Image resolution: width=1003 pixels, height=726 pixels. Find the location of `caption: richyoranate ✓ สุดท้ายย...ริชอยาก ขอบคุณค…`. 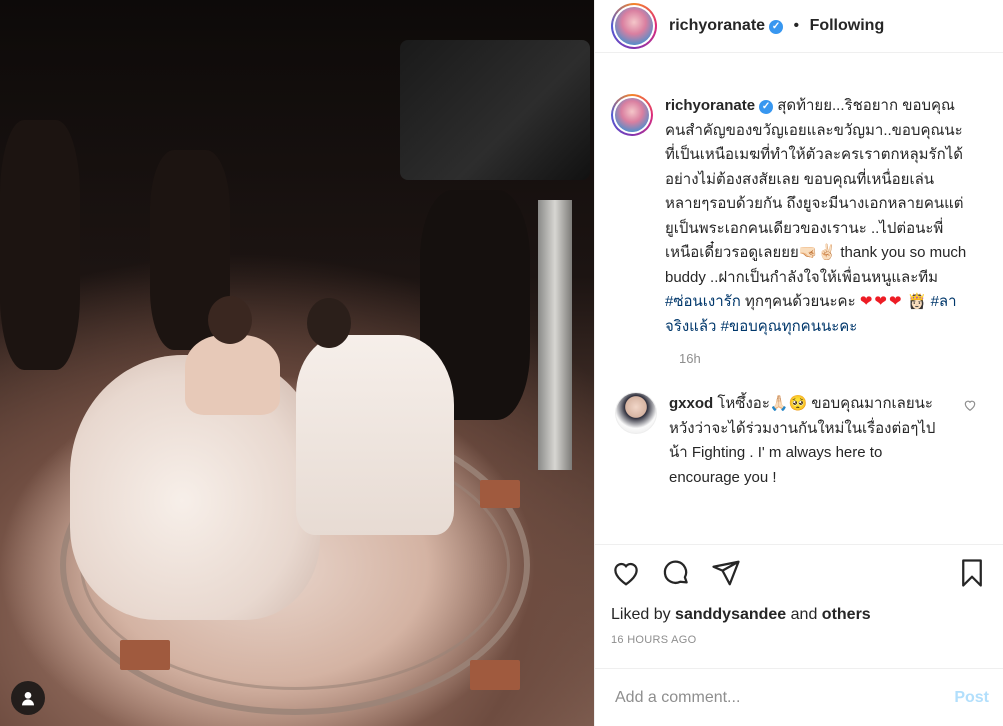

caption: richyoranate ✓ สุดท้ายย...ริชอยาก ขอบคุณค… is located at coordinates (798, 216).